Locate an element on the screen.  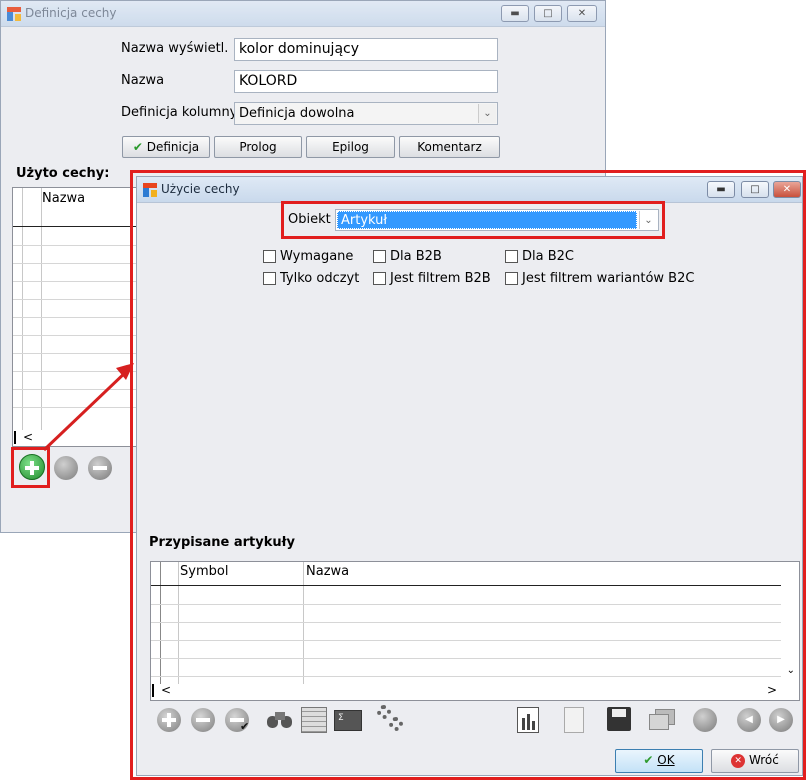
definicja-label: Definicja is located at coordinates (173, 147).